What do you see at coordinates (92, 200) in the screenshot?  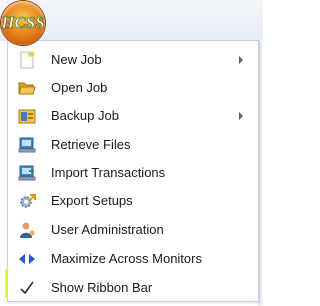 I see `menu-item-label: Export Setups` at bounding box center [92, 200].